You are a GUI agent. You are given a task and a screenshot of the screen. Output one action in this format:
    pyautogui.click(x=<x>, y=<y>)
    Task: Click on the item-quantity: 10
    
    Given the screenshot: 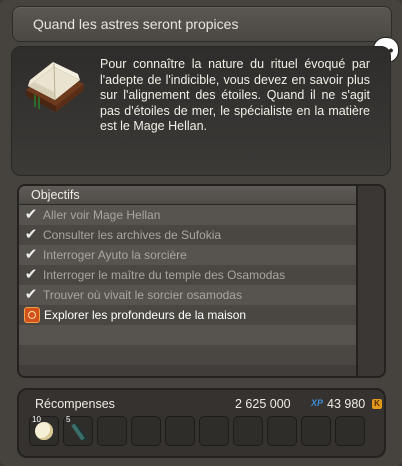 What is the action you would take?
    pyautogui.click(x=36, y=419)
    